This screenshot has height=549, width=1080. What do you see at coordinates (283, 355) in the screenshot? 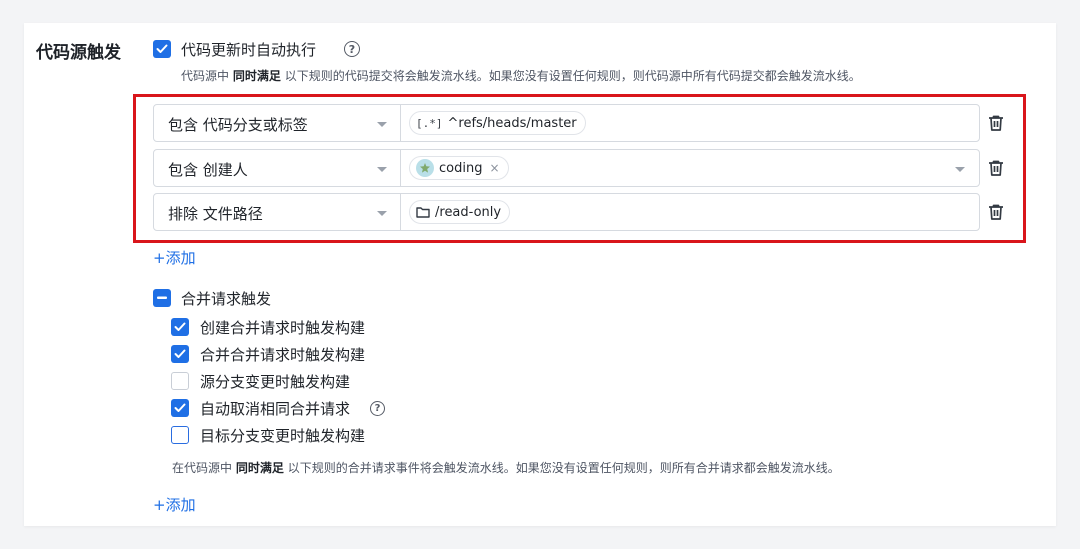
I see `mr-option-label: 合并合并请求时触发构建` at bounding box center [283, 355].